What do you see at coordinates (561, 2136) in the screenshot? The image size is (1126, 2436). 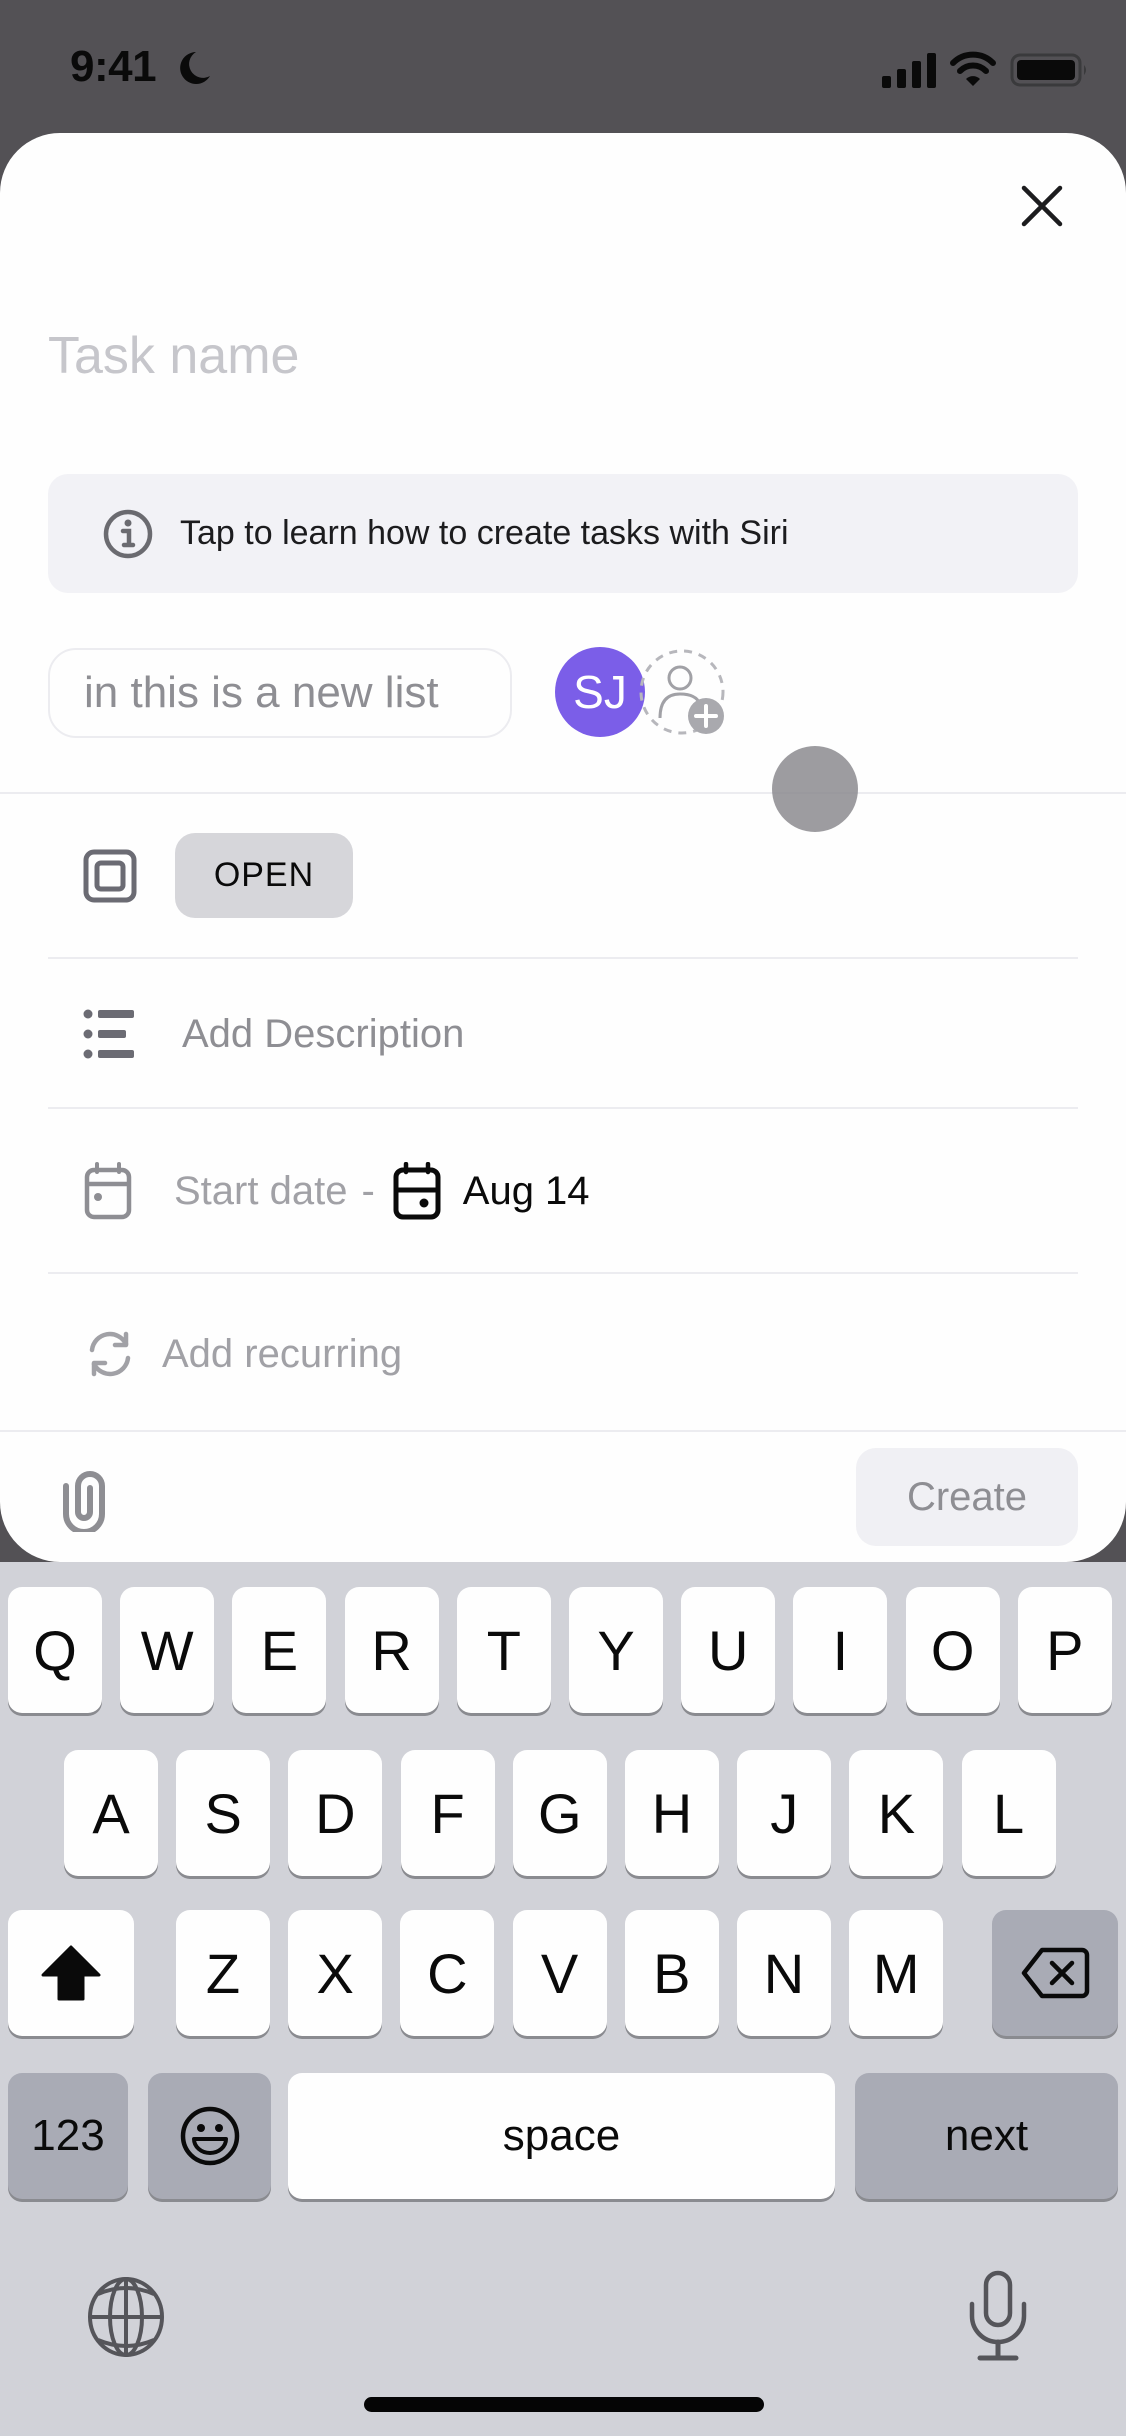 I see `space-key: space` at bounding box center [561, 2136].